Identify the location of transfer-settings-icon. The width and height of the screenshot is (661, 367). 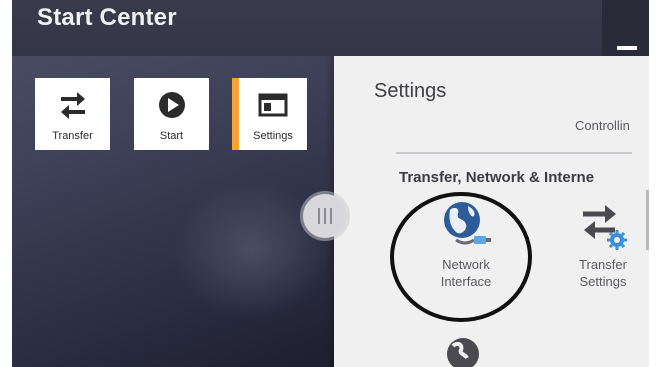
(603, 226).